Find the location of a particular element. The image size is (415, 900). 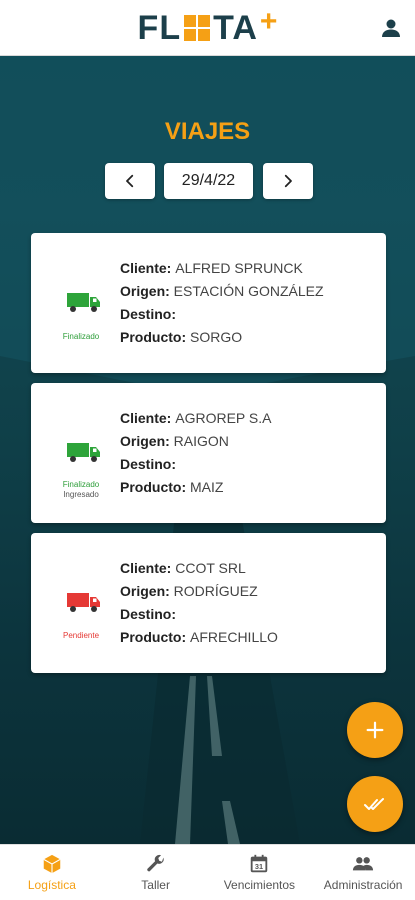

date-display: 29/4/22 is located at coordinates (208, 181).